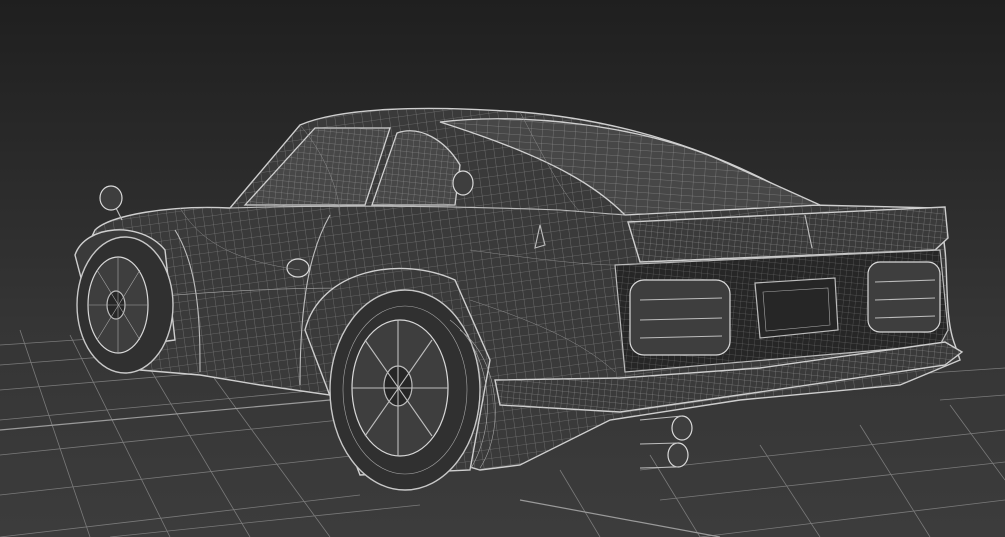 The width and height of the screenshot is (1005, 537). What do you see at coordinates (463, 183) in the screenshot?
I see `side-vent-emblem` at bounding box center [463, 183].